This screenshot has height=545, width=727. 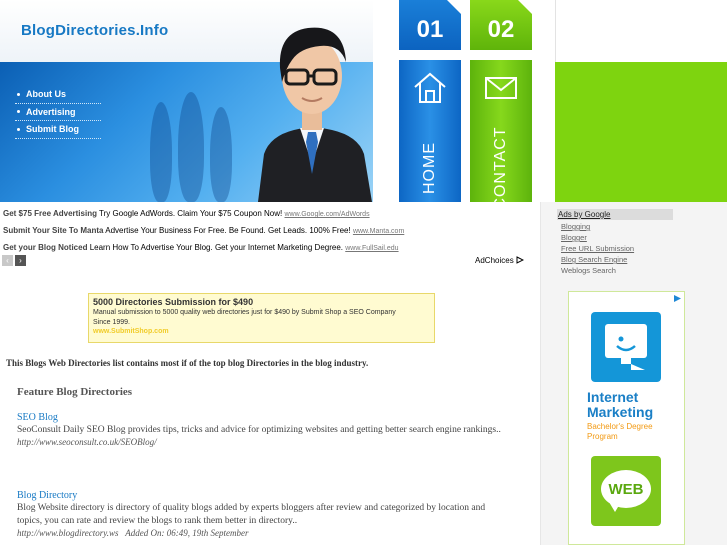 What do you see at coordinates (626, 347) in the screenshot?
I see `smiley-monitor-icon` at bounding box center [626, 347].